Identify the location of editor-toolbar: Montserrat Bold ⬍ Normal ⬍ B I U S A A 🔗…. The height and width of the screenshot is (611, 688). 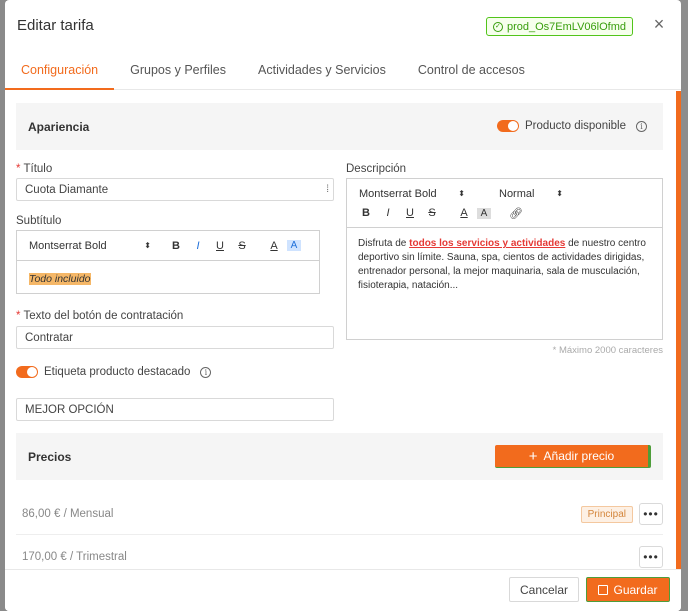
(504, 203).